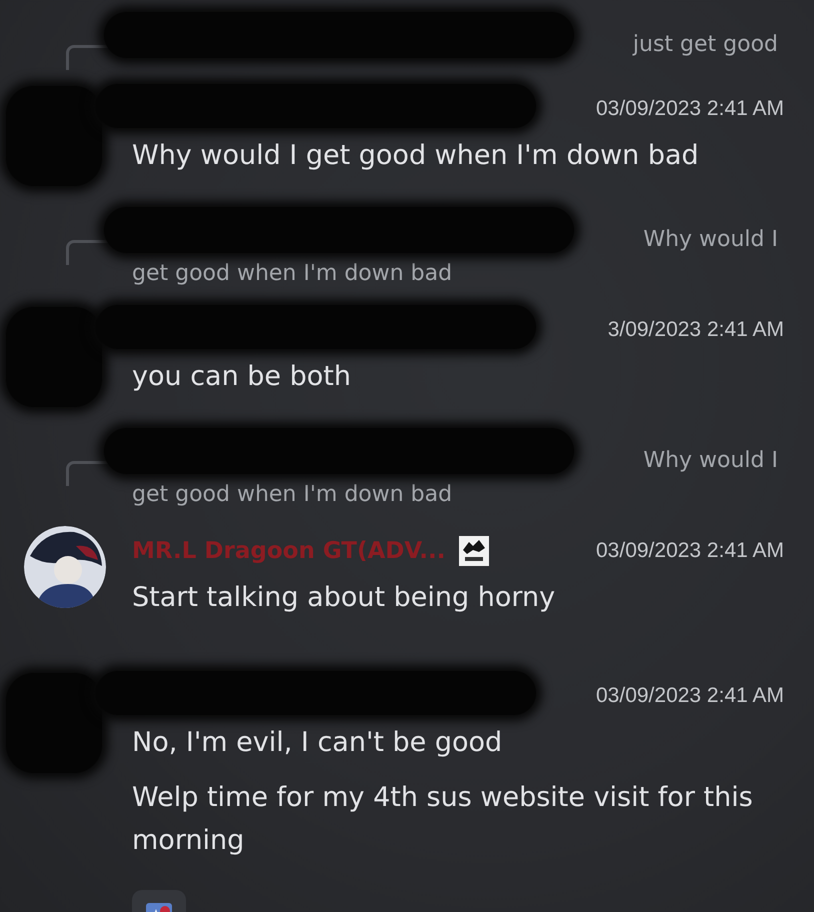  I want to click on avatar, so click(65, 567).